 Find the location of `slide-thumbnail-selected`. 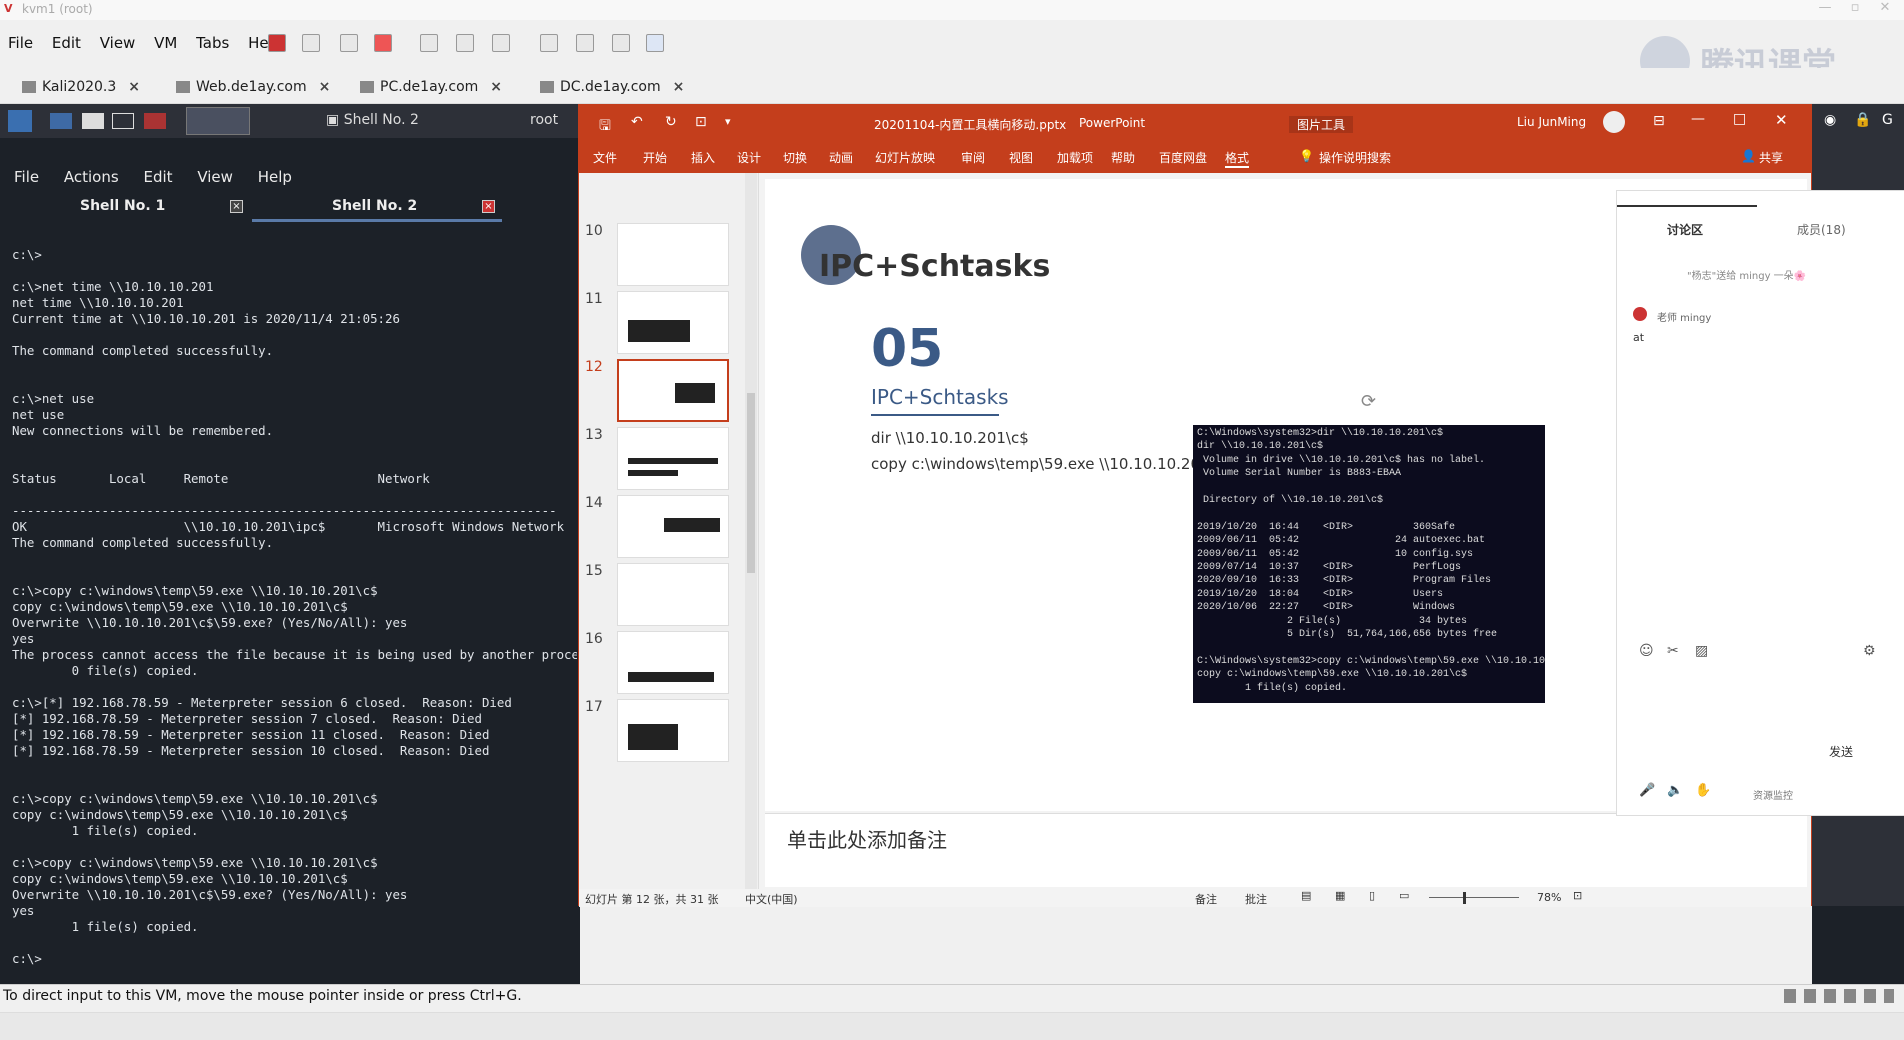

slide-thumbnail-selected is located at coordinates (673, 390).